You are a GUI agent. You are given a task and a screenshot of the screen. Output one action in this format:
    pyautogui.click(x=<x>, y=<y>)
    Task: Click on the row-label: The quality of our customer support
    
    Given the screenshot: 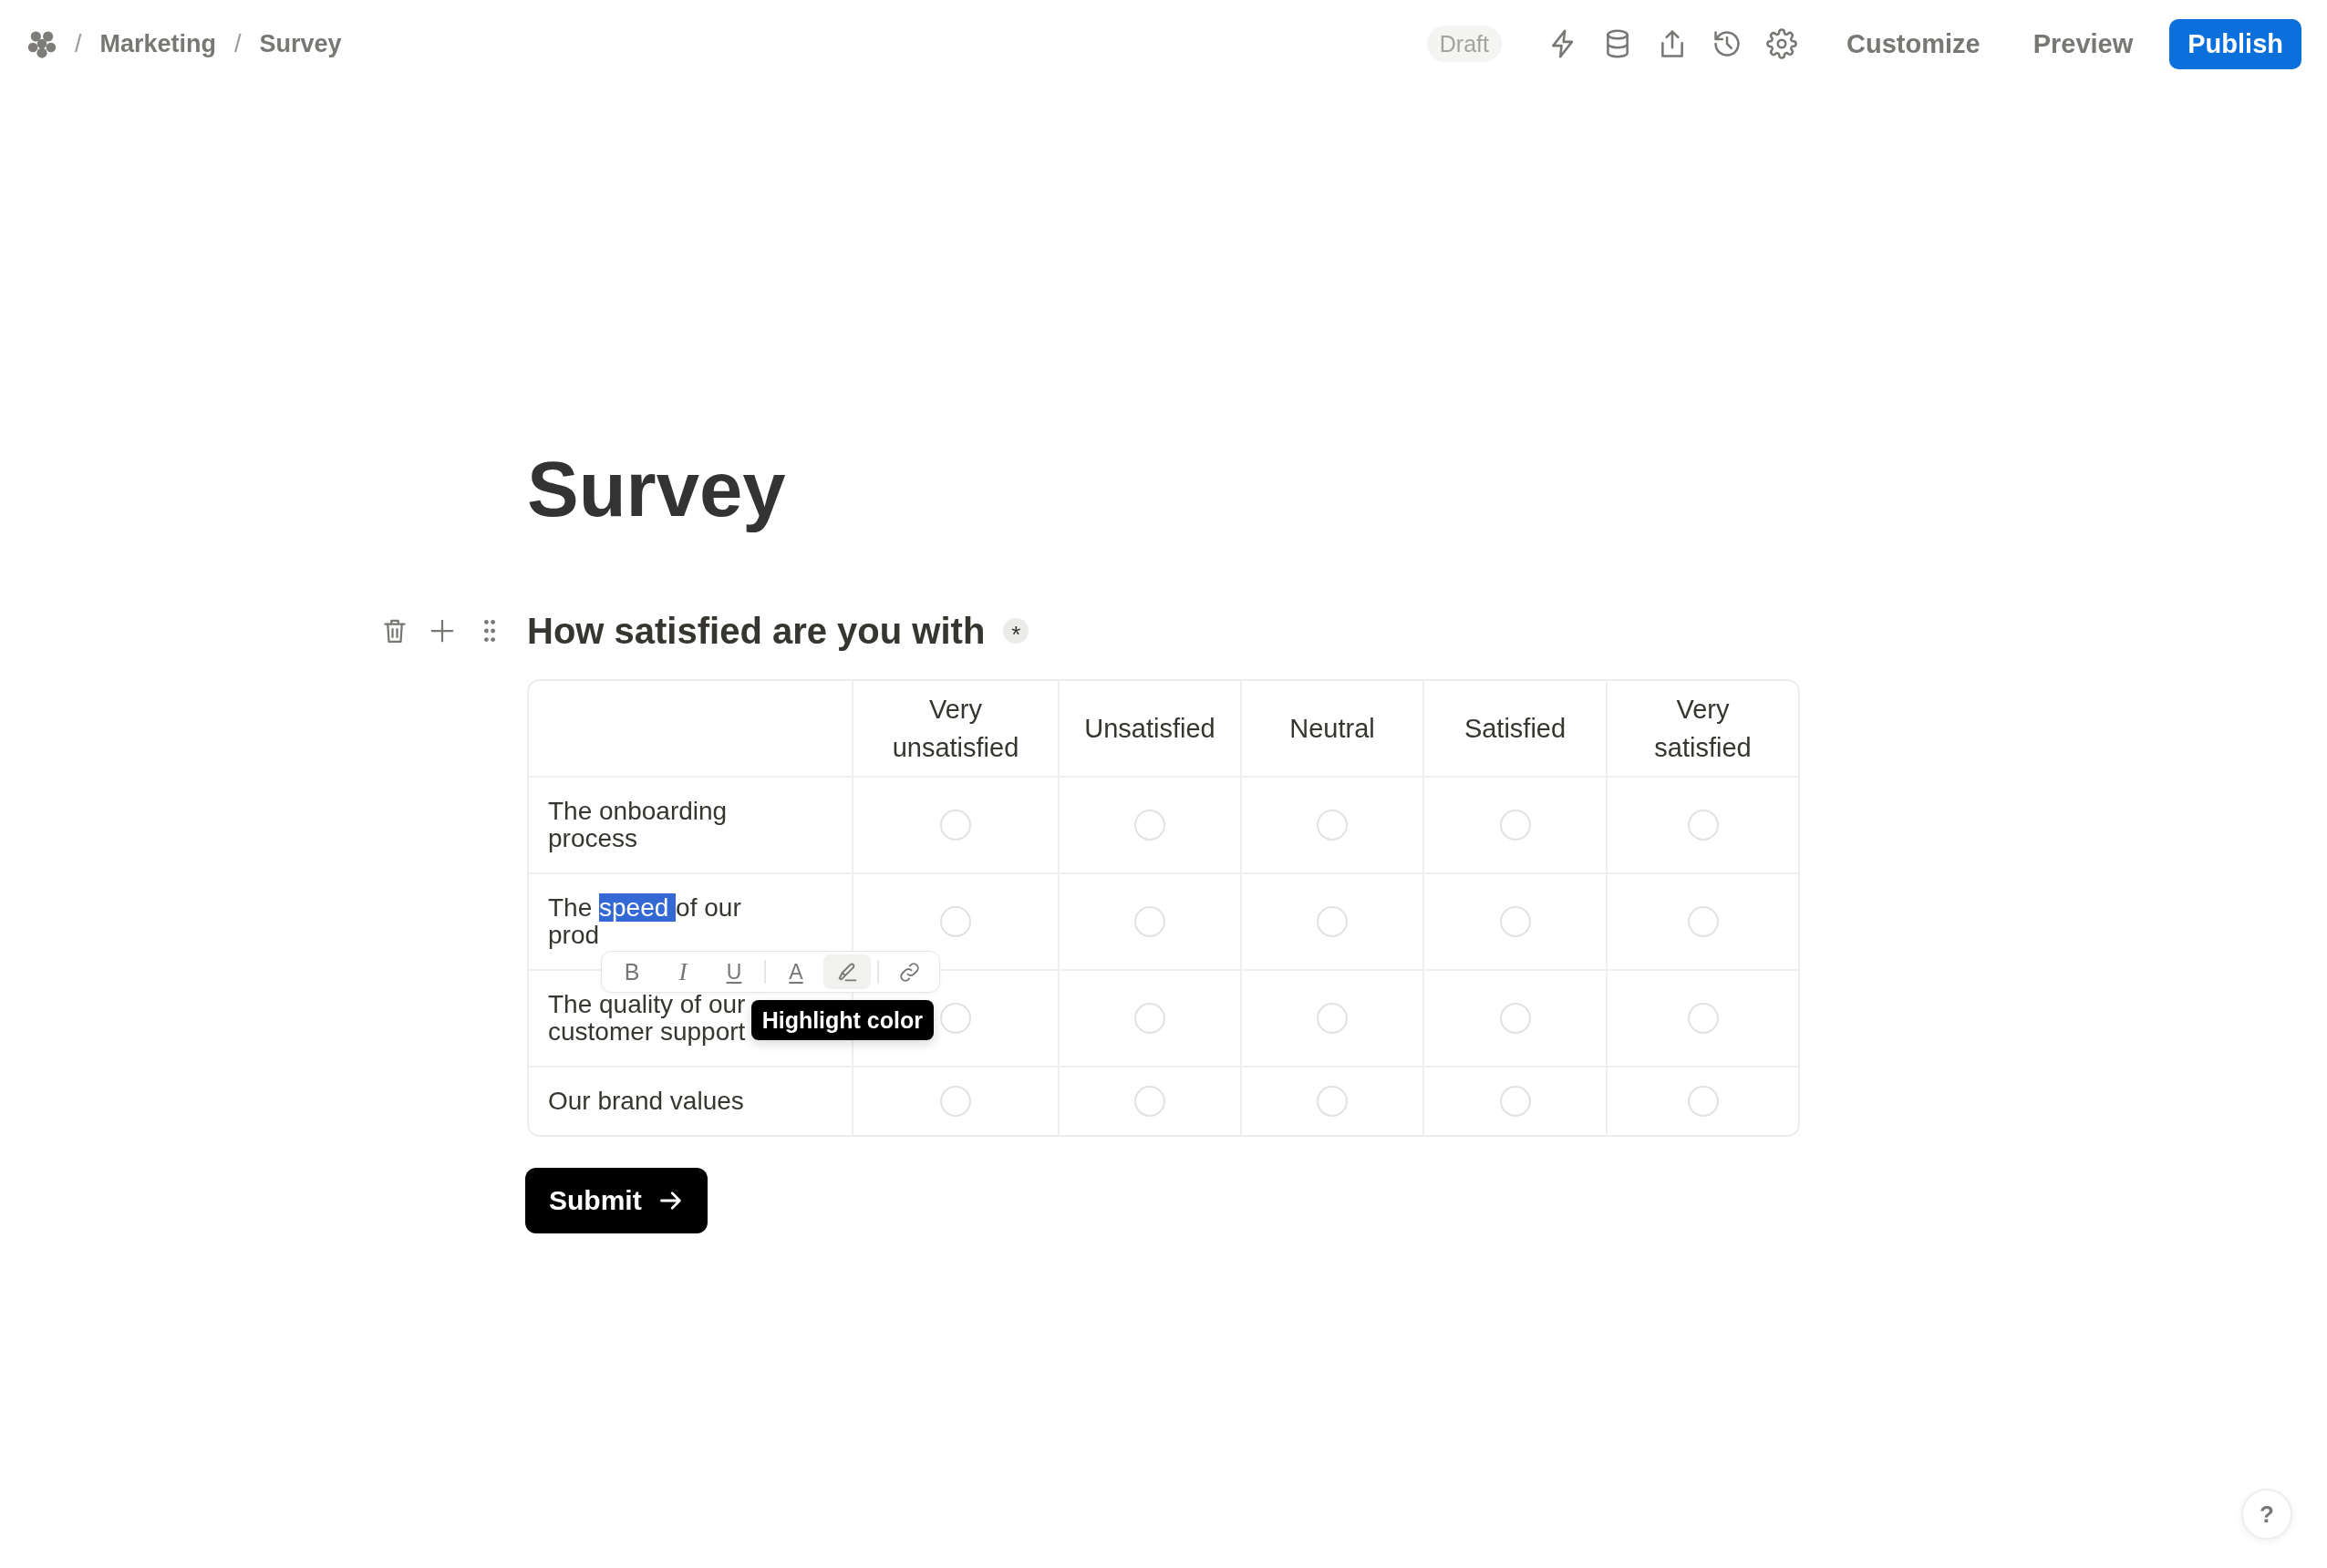 What is the action you would take?
    pyautogui.click(x=647, y=1019)
    